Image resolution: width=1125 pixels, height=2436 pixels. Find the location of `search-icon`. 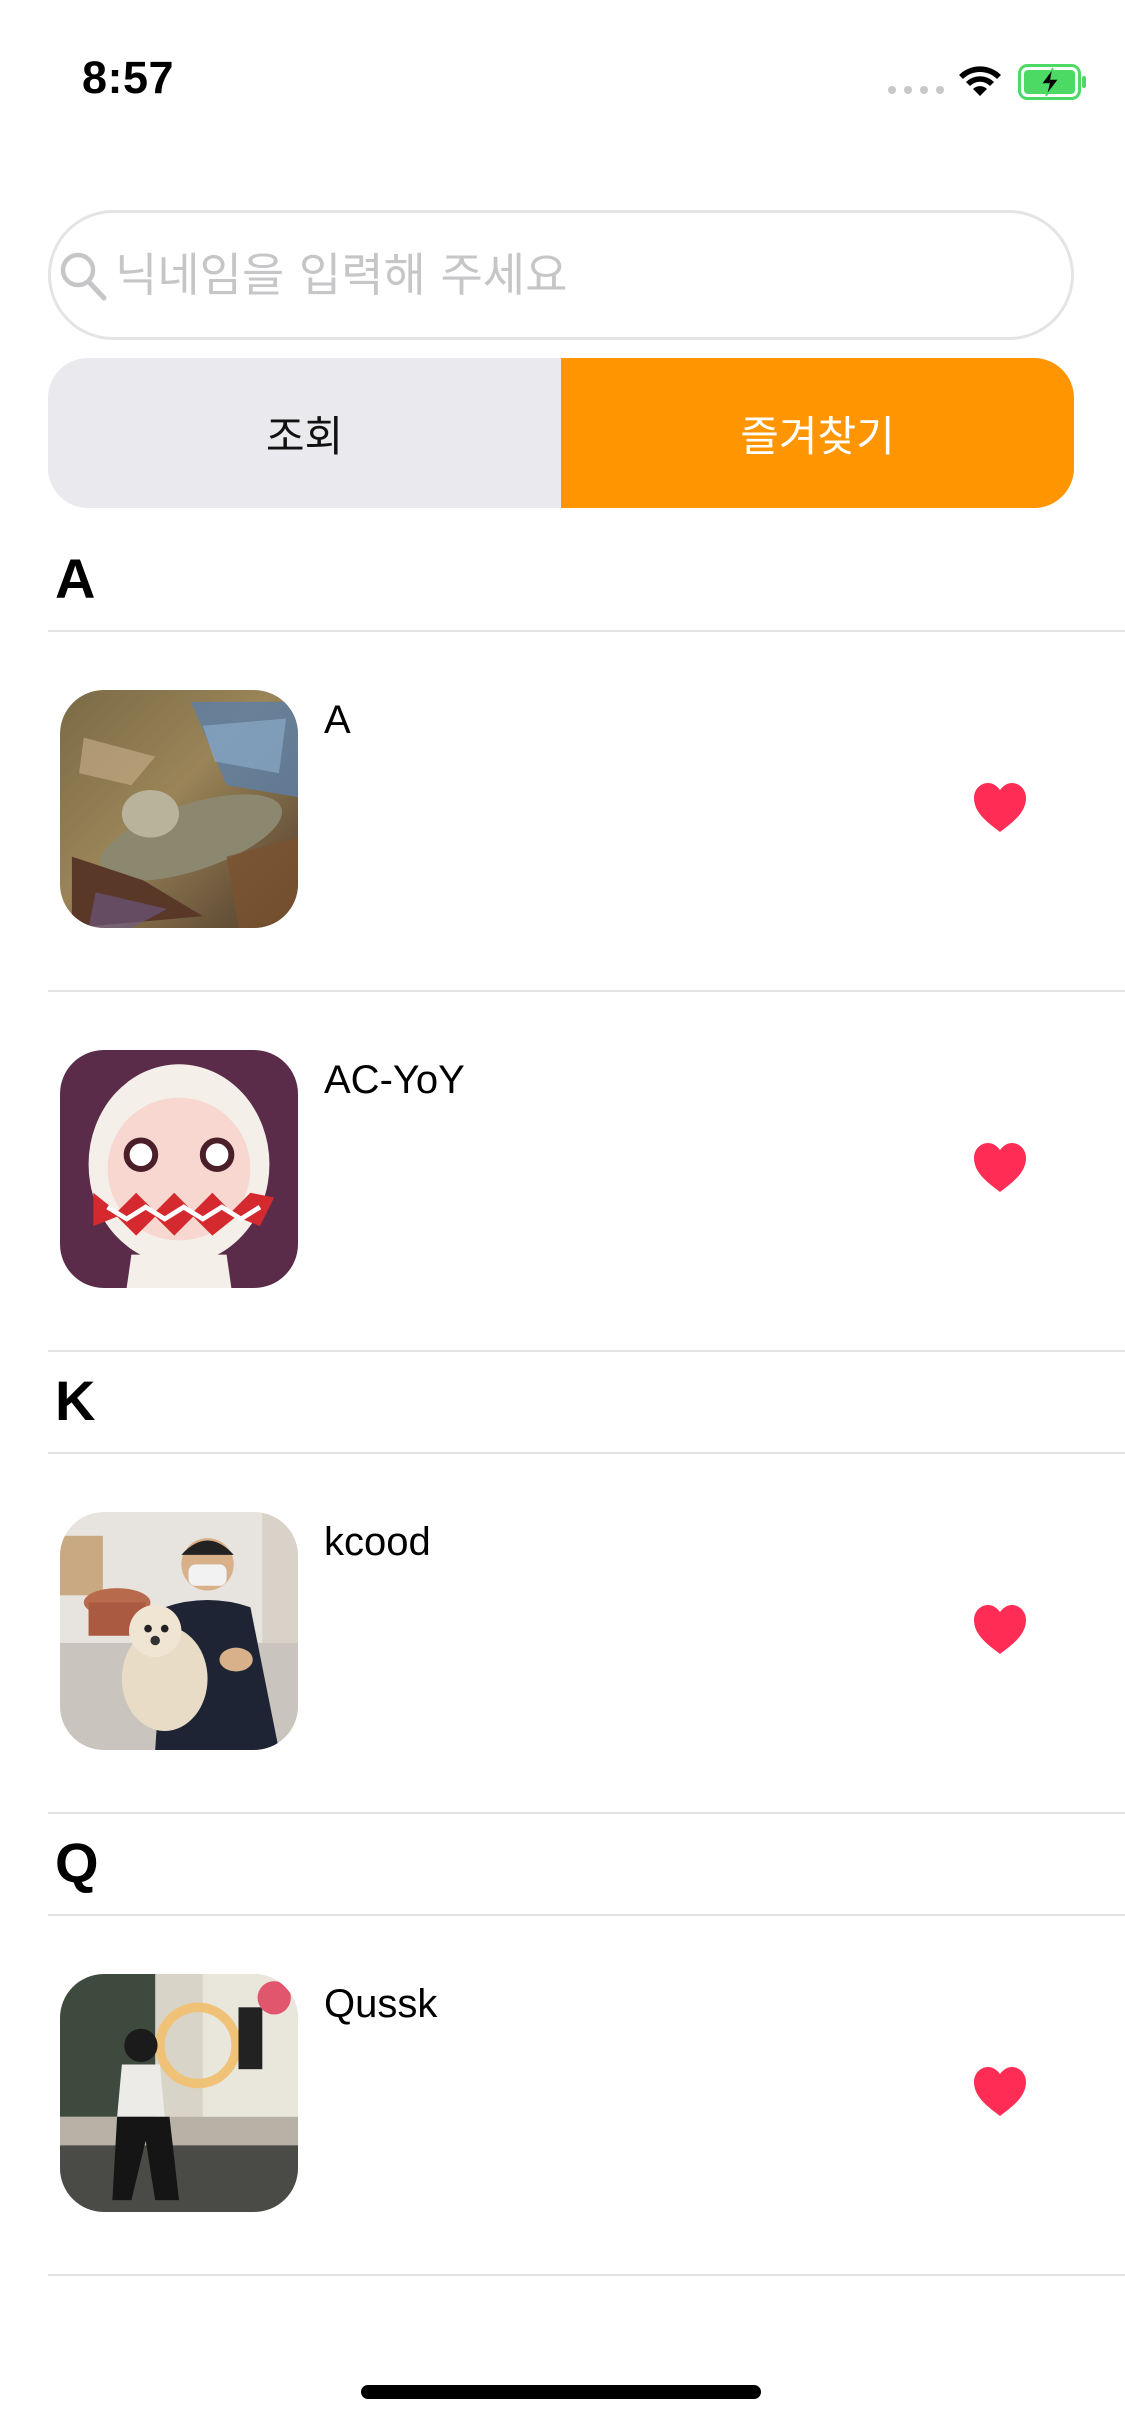

search-icon is located at coordinates (83, 276).